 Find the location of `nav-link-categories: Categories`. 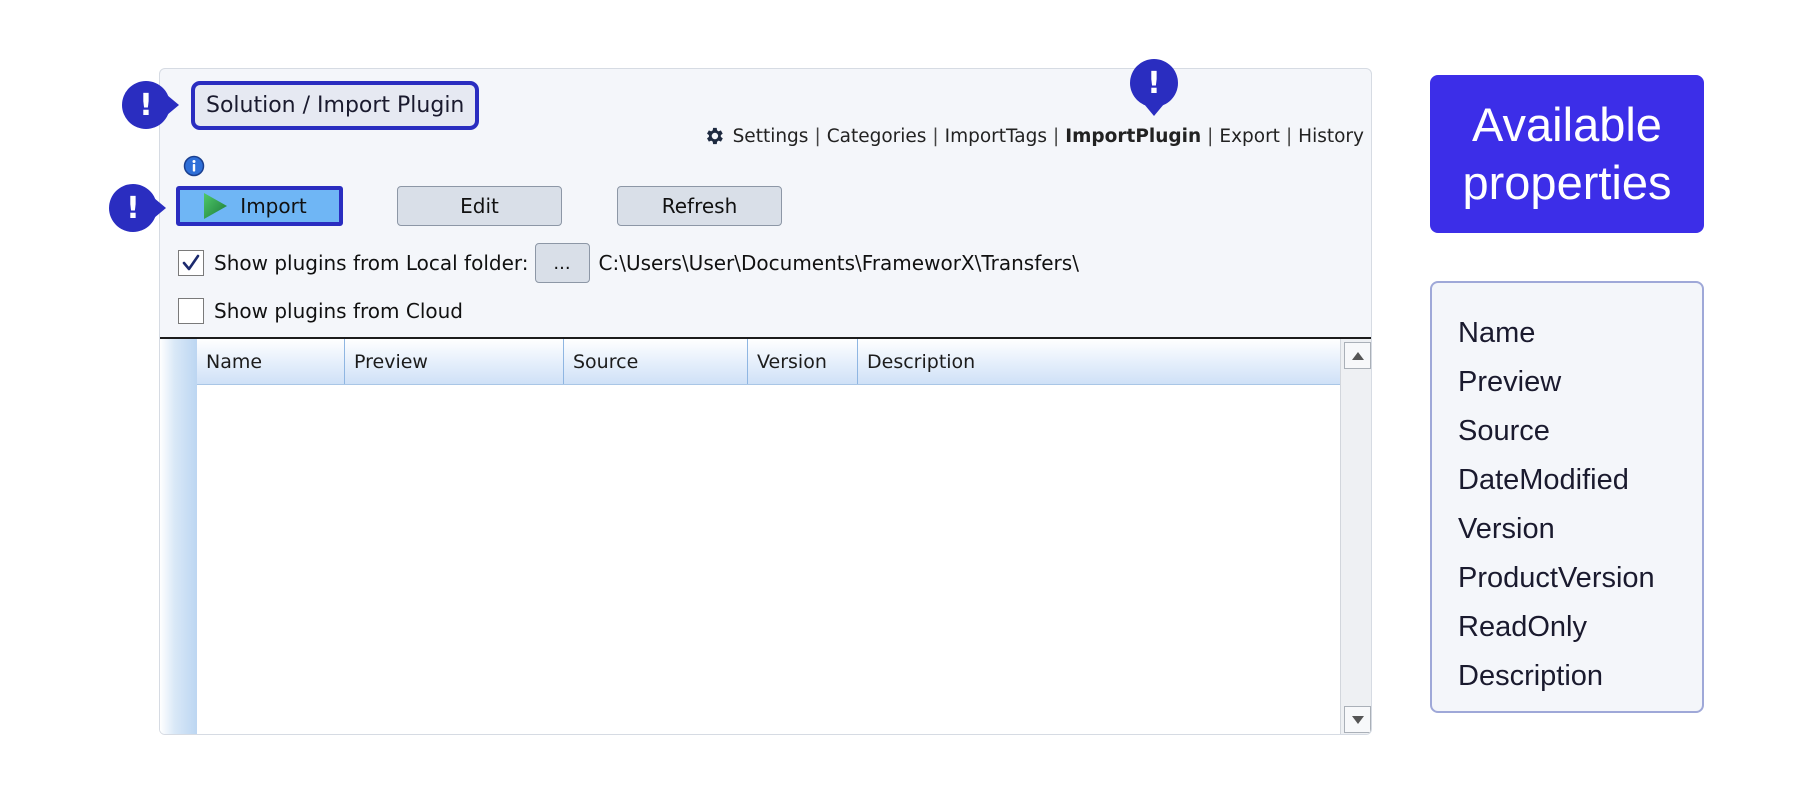

nav-link-categories: Categories is located at coordinates (877, 136).